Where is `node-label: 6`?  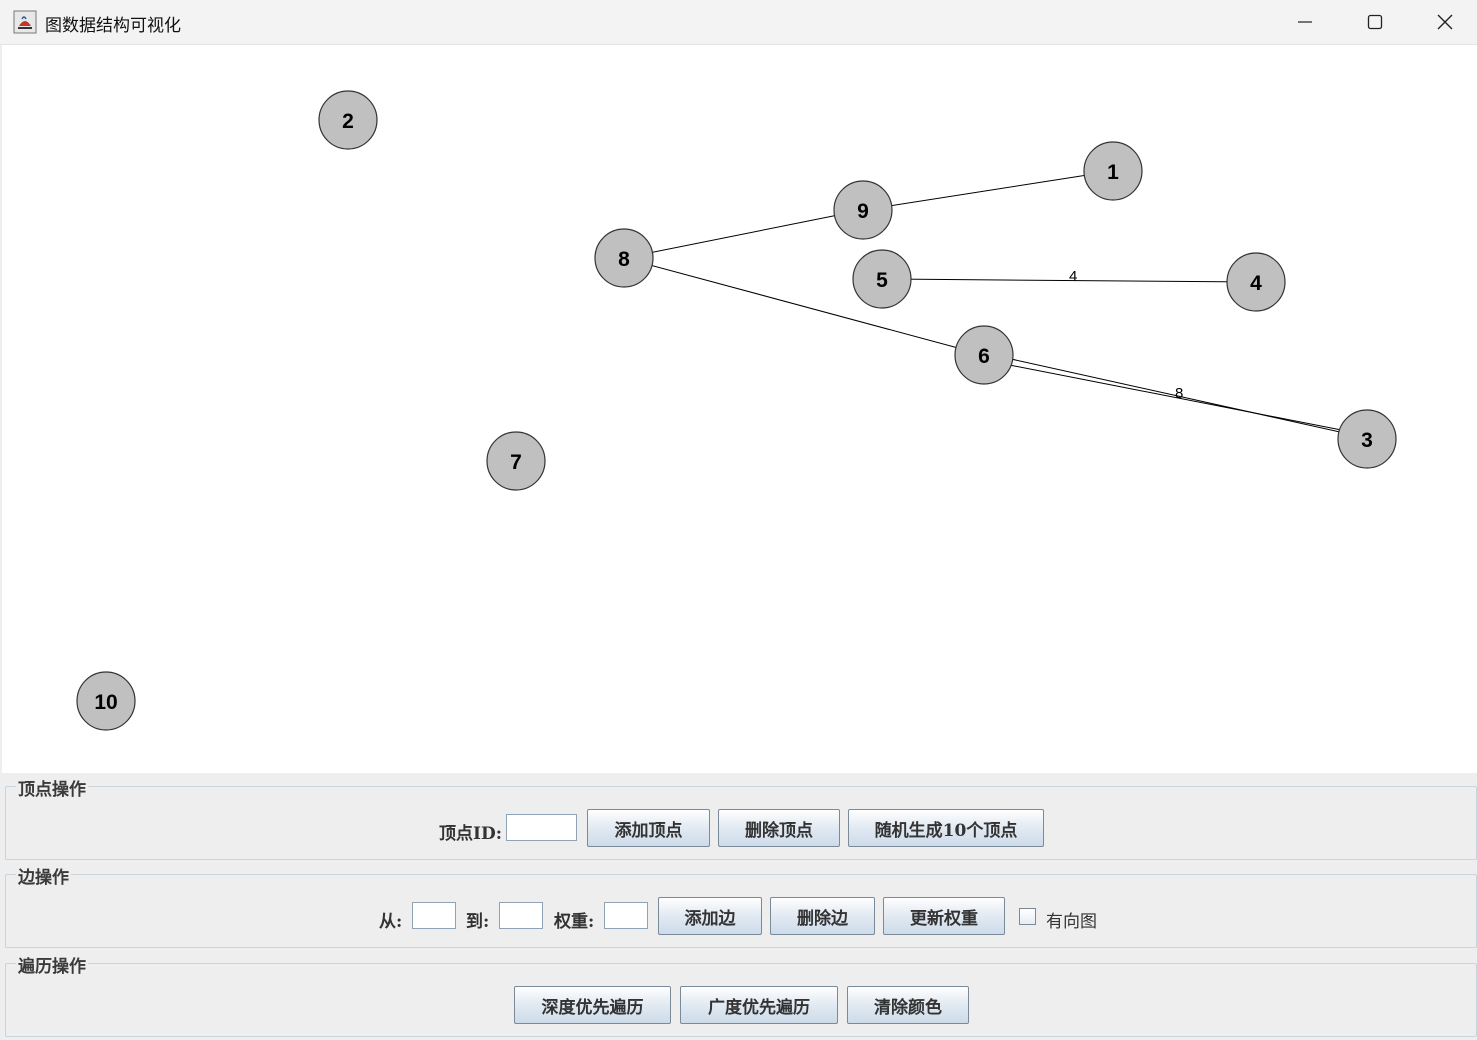 node-label: 6 is located at coordinates (984, 356).